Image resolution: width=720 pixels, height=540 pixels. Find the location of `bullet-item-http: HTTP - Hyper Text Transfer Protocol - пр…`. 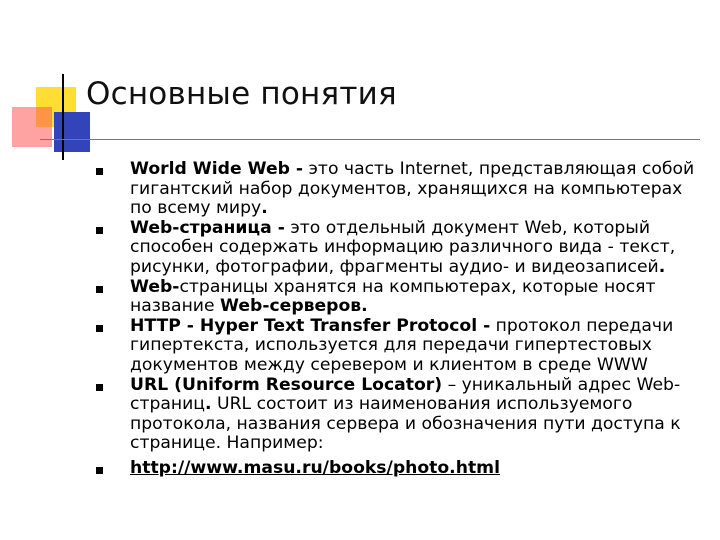

bullet-item-http: HTTP - Hyper Text Transfer Protocol - пр… is located at coordinates (396, 345).